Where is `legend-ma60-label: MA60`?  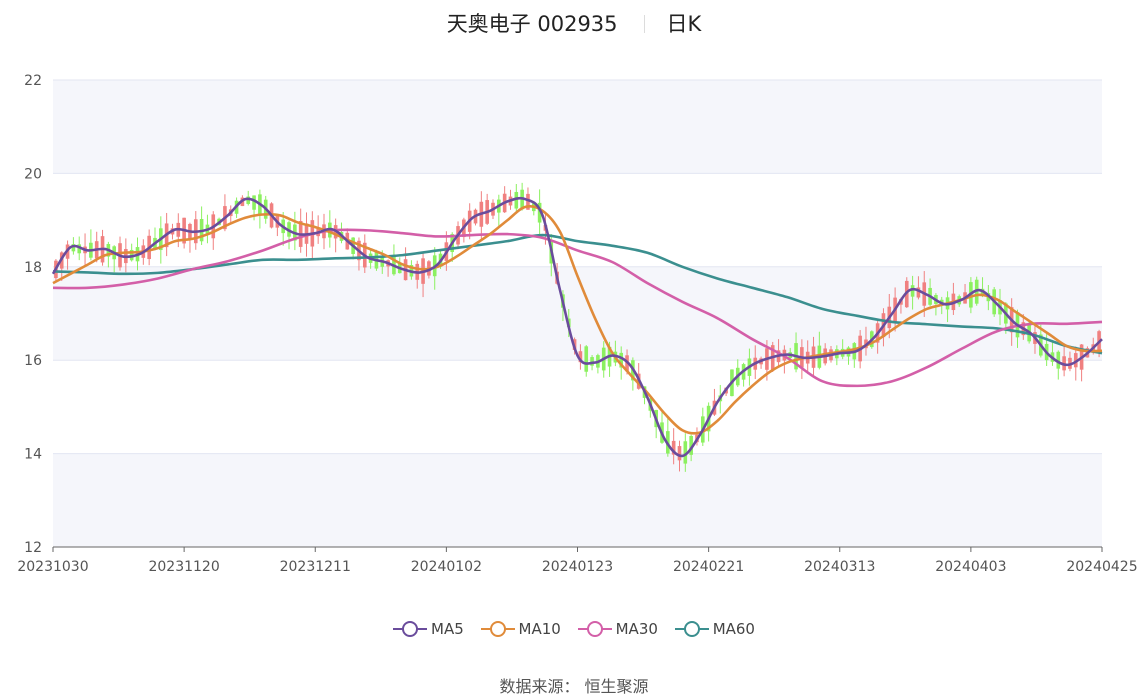 legend-ma60-label: MA60 is located at coordinates (733, 629).